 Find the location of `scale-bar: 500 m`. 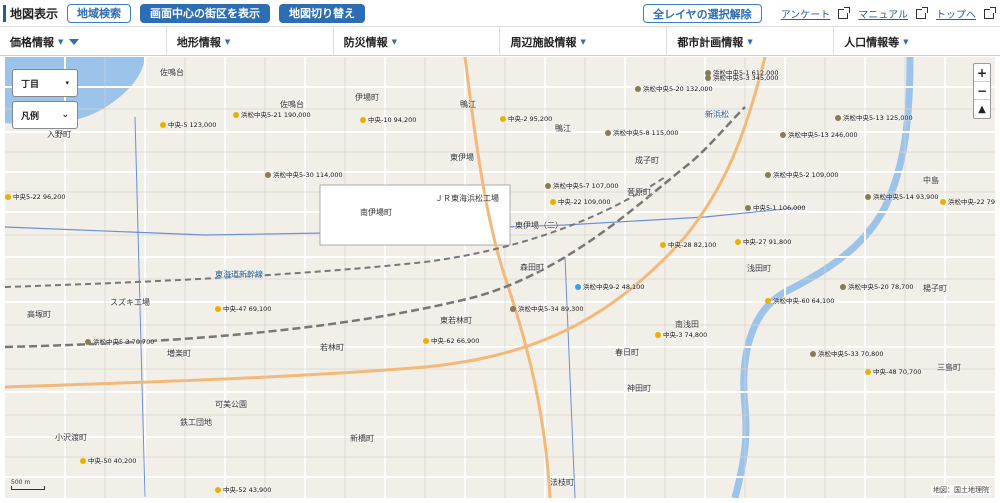

scale-bar: 500 m is located at coordinates (28, 484).